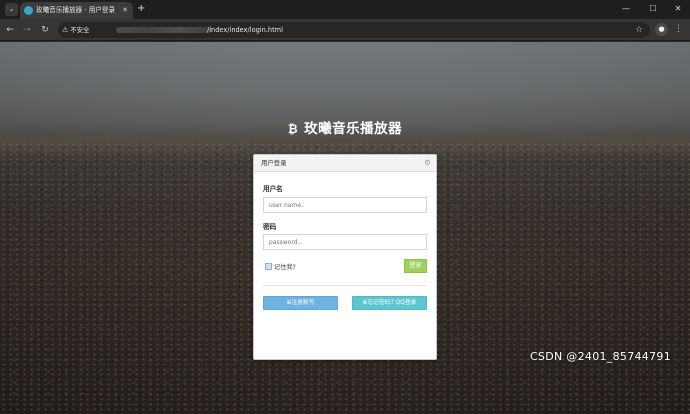  What do you see at coordinates (389, 303) in the screenshot?
I see `forgot-password-qq-login-button: ⊕忘记密码? QQ登录` at bounding box center [389, 303].